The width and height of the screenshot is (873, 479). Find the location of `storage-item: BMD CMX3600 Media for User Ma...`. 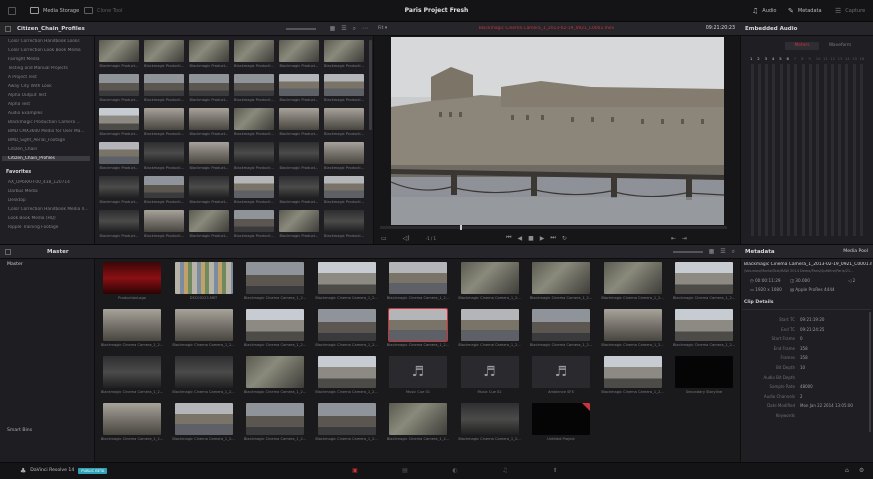

storage-item: BMD CMX3600 Media for User Ma... is located at coordinates (49, 131).